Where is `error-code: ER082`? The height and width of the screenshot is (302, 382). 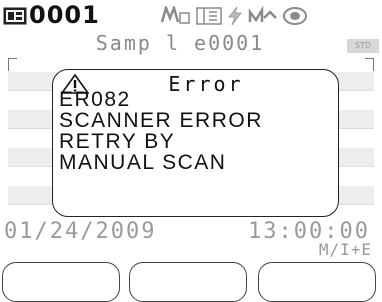
error-code: ER082 is located at coordinates (95, 99).